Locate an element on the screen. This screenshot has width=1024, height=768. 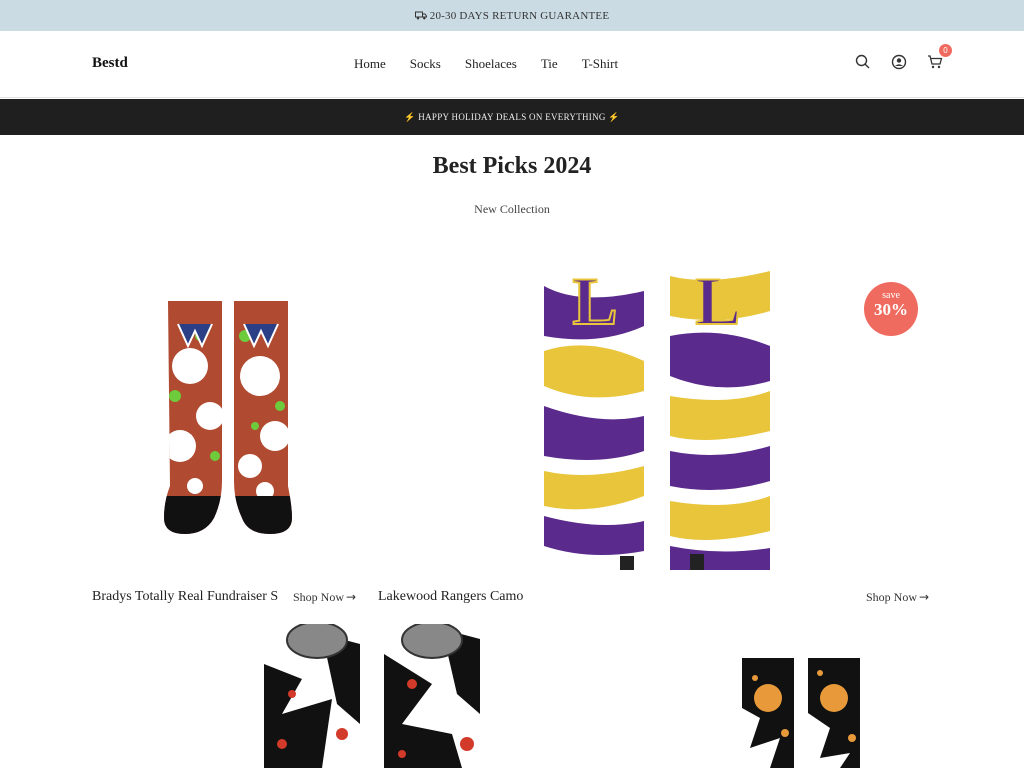
nav-tie: Tie is located at coordinates (549, 64).